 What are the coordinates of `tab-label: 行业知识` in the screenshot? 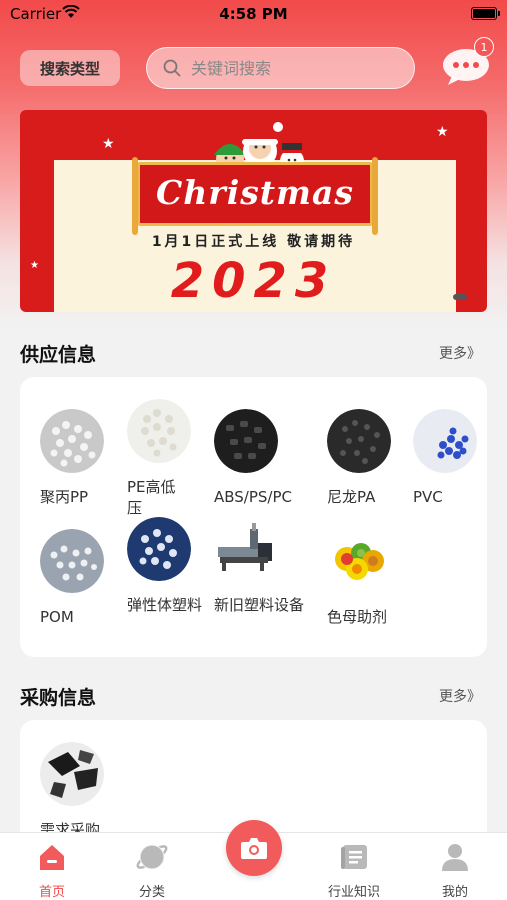 It's located at (353, 892).